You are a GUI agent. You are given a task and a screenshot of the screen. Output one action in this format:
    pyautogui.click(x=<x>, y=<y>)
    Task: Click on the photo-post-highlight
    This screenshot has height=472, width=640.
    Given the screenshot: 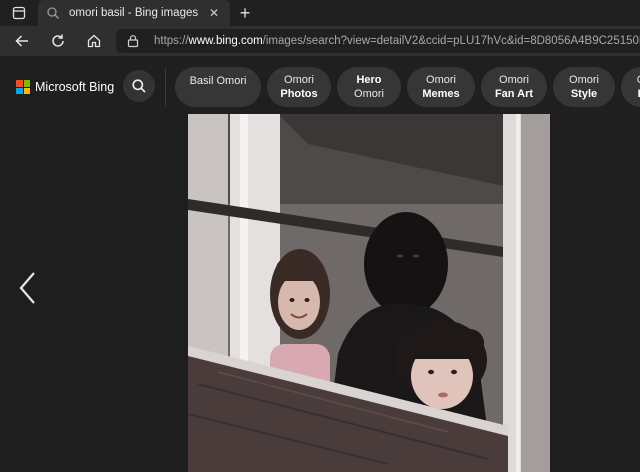 What is the action you would take?
    pyautogui.click(x=244, y=249)
    